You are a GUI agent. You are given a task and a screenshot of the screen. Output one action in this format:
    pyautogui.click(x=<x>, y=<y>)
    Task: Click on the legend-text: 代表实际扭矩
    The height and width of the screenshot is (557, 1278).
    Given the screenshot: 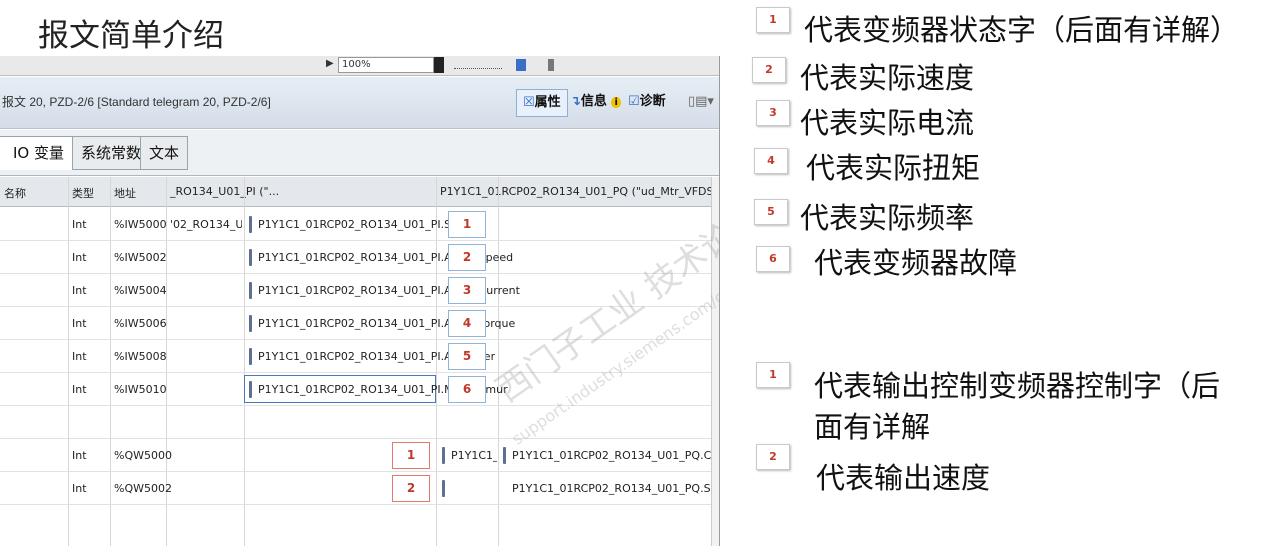 What is the action you would take?
    pyautogui.click(x=893, y=168)
    